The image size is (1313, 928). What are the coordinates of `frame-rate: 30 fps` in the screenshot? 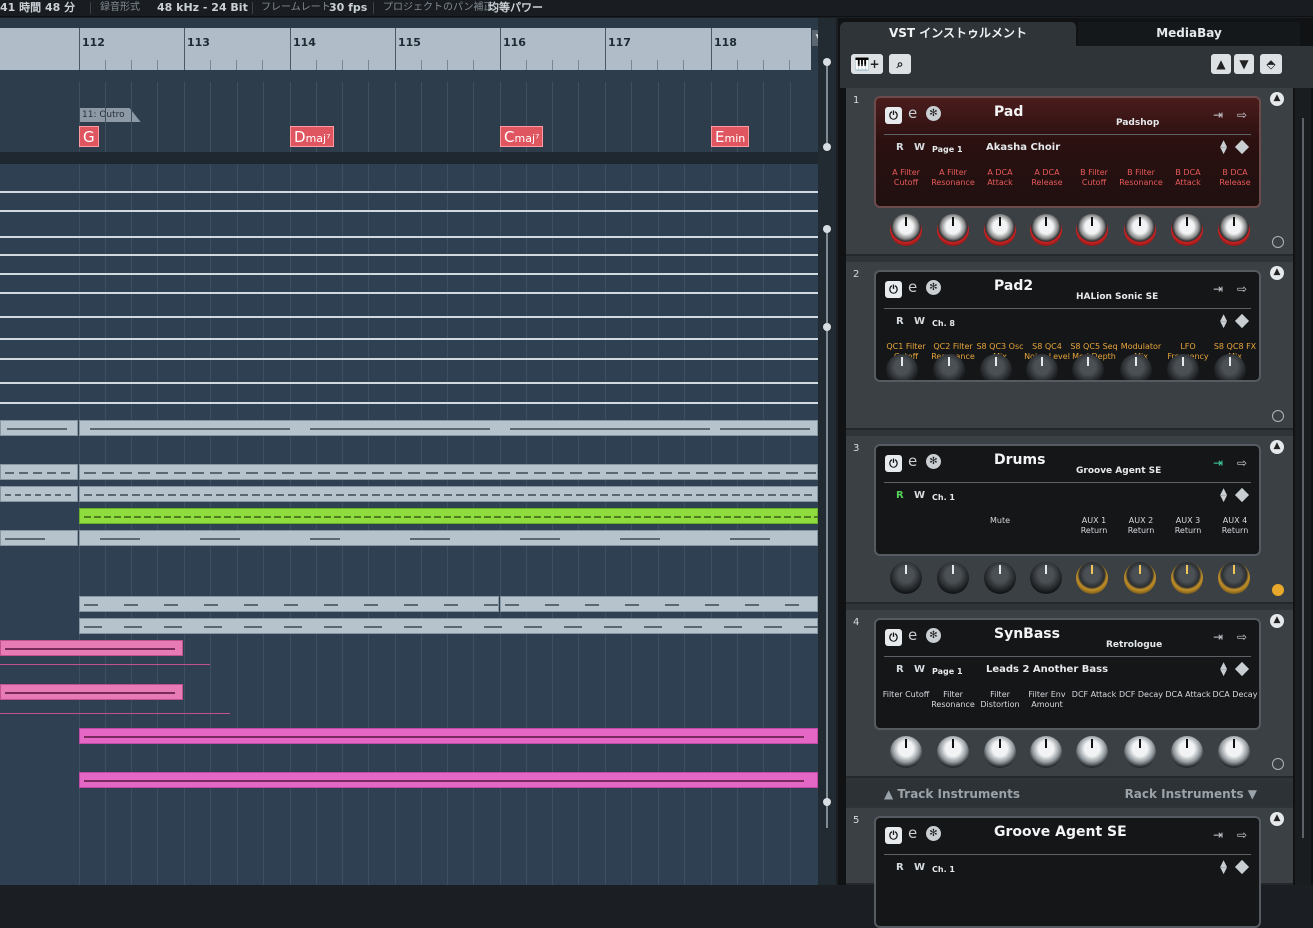 It's located at (348, 8).